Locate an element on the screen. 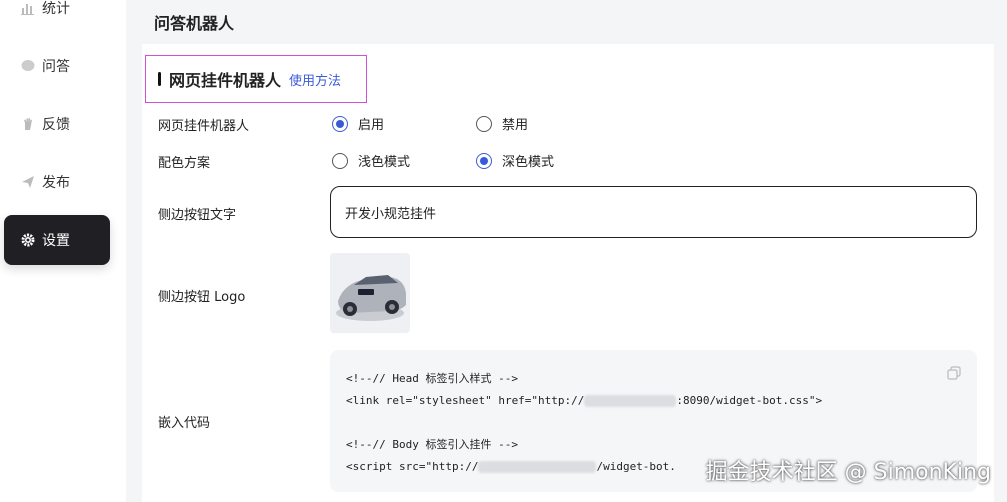  car-image is located at coordinates (370, 293).